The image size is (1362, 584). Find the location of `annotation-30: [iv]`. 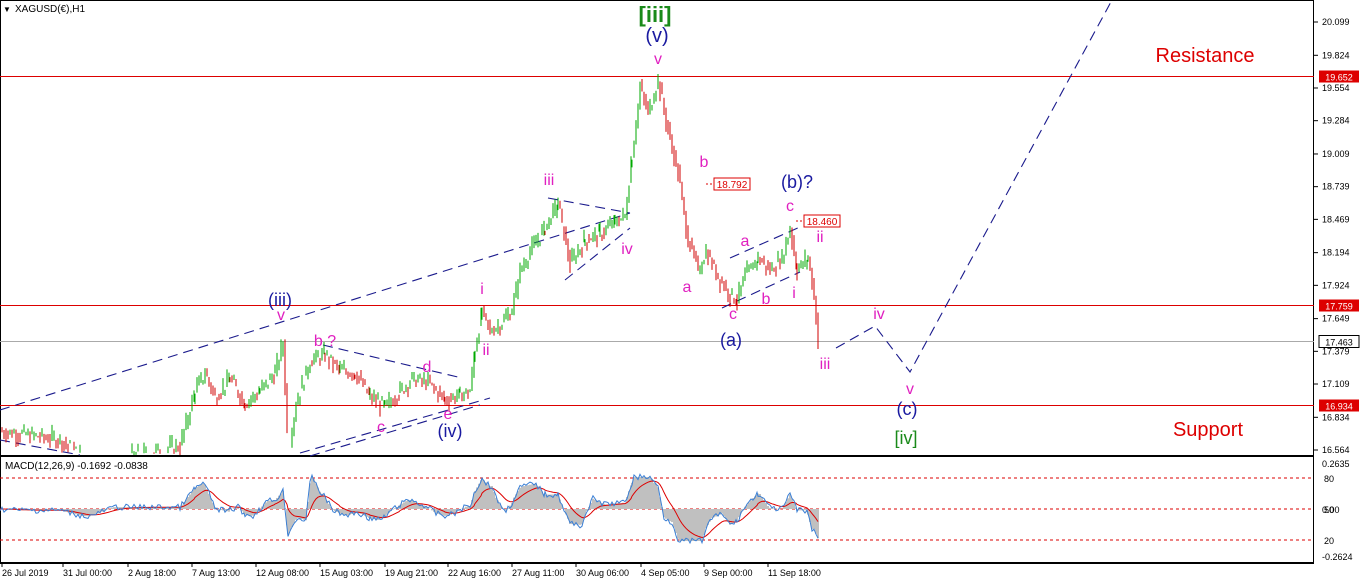

annotation-30: [iv] is located at coordinates (905, 438).